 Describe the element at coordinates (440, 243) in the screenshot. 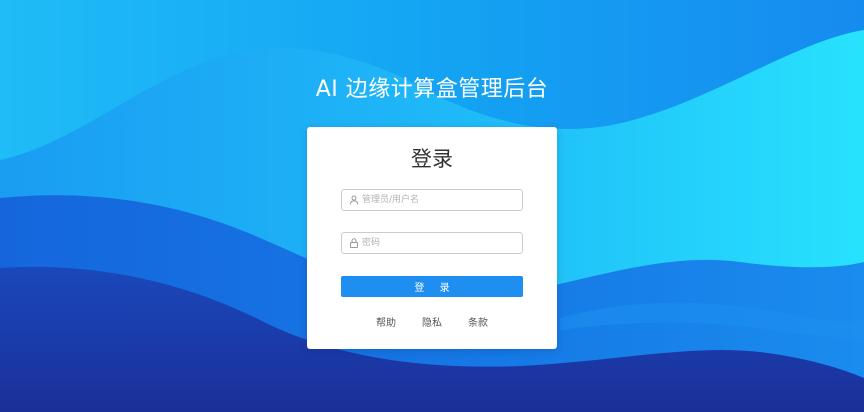

I see `password-input` at that location.